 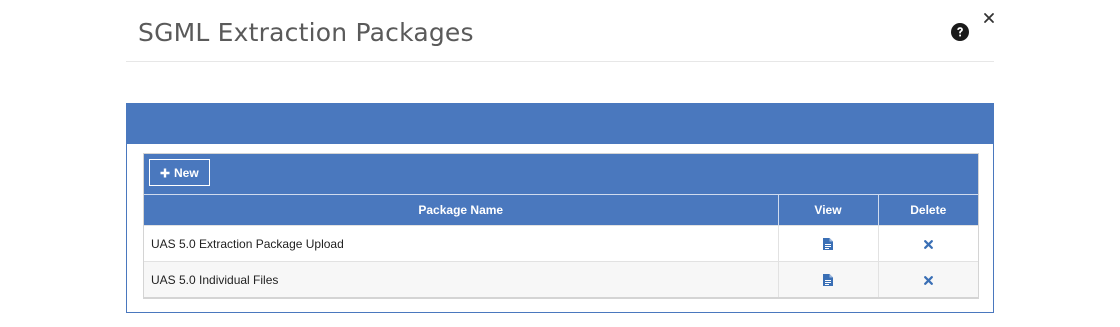 I want to click on title-divider, so click(x=560, y=61).